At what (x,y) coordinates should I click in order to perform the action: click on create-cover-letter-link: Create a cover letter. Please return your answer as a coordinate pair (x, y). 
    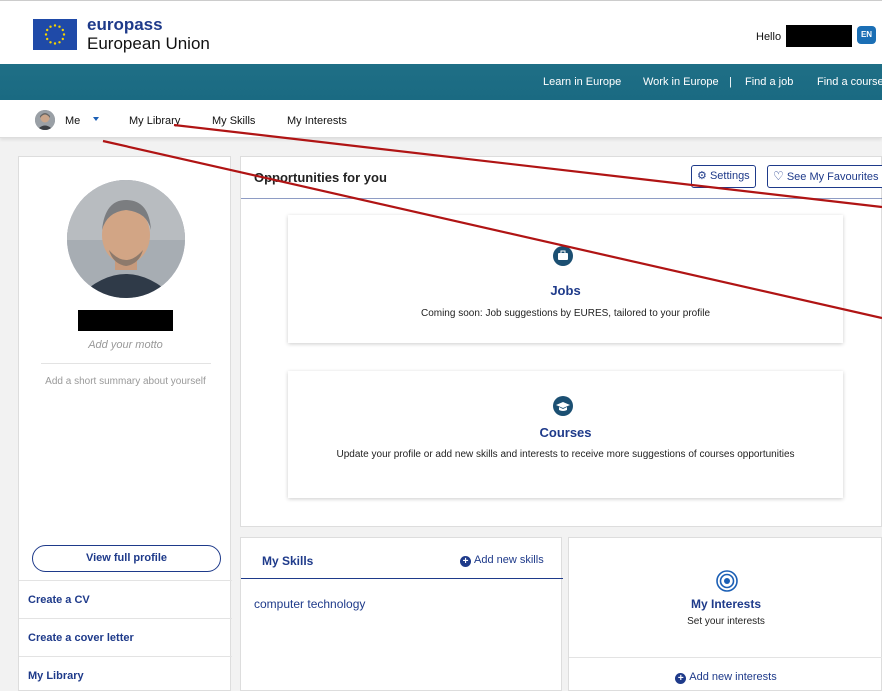
    Looking at the image, I should click on (125, 637).